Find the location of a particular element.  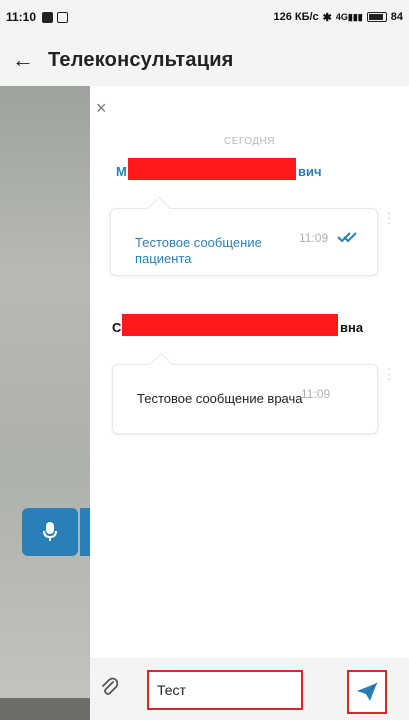

app-bar: ← Телеконсультация is located at coordinates (204, 60).